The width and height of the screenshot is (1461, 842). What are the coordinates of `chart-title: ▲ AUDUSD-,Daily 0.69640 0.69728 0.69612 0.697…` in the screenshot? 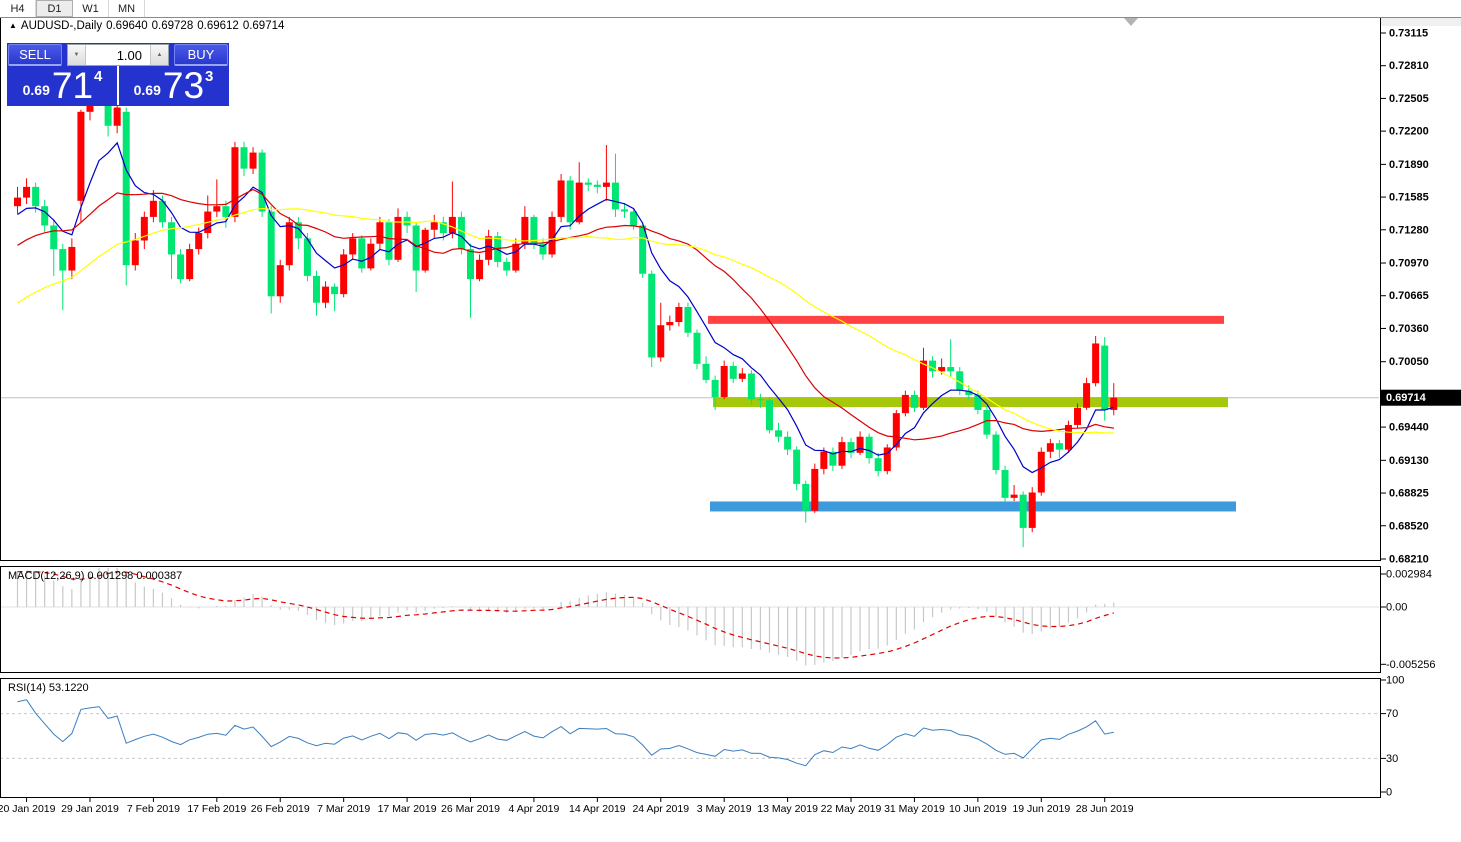 It's located at (148, 26).